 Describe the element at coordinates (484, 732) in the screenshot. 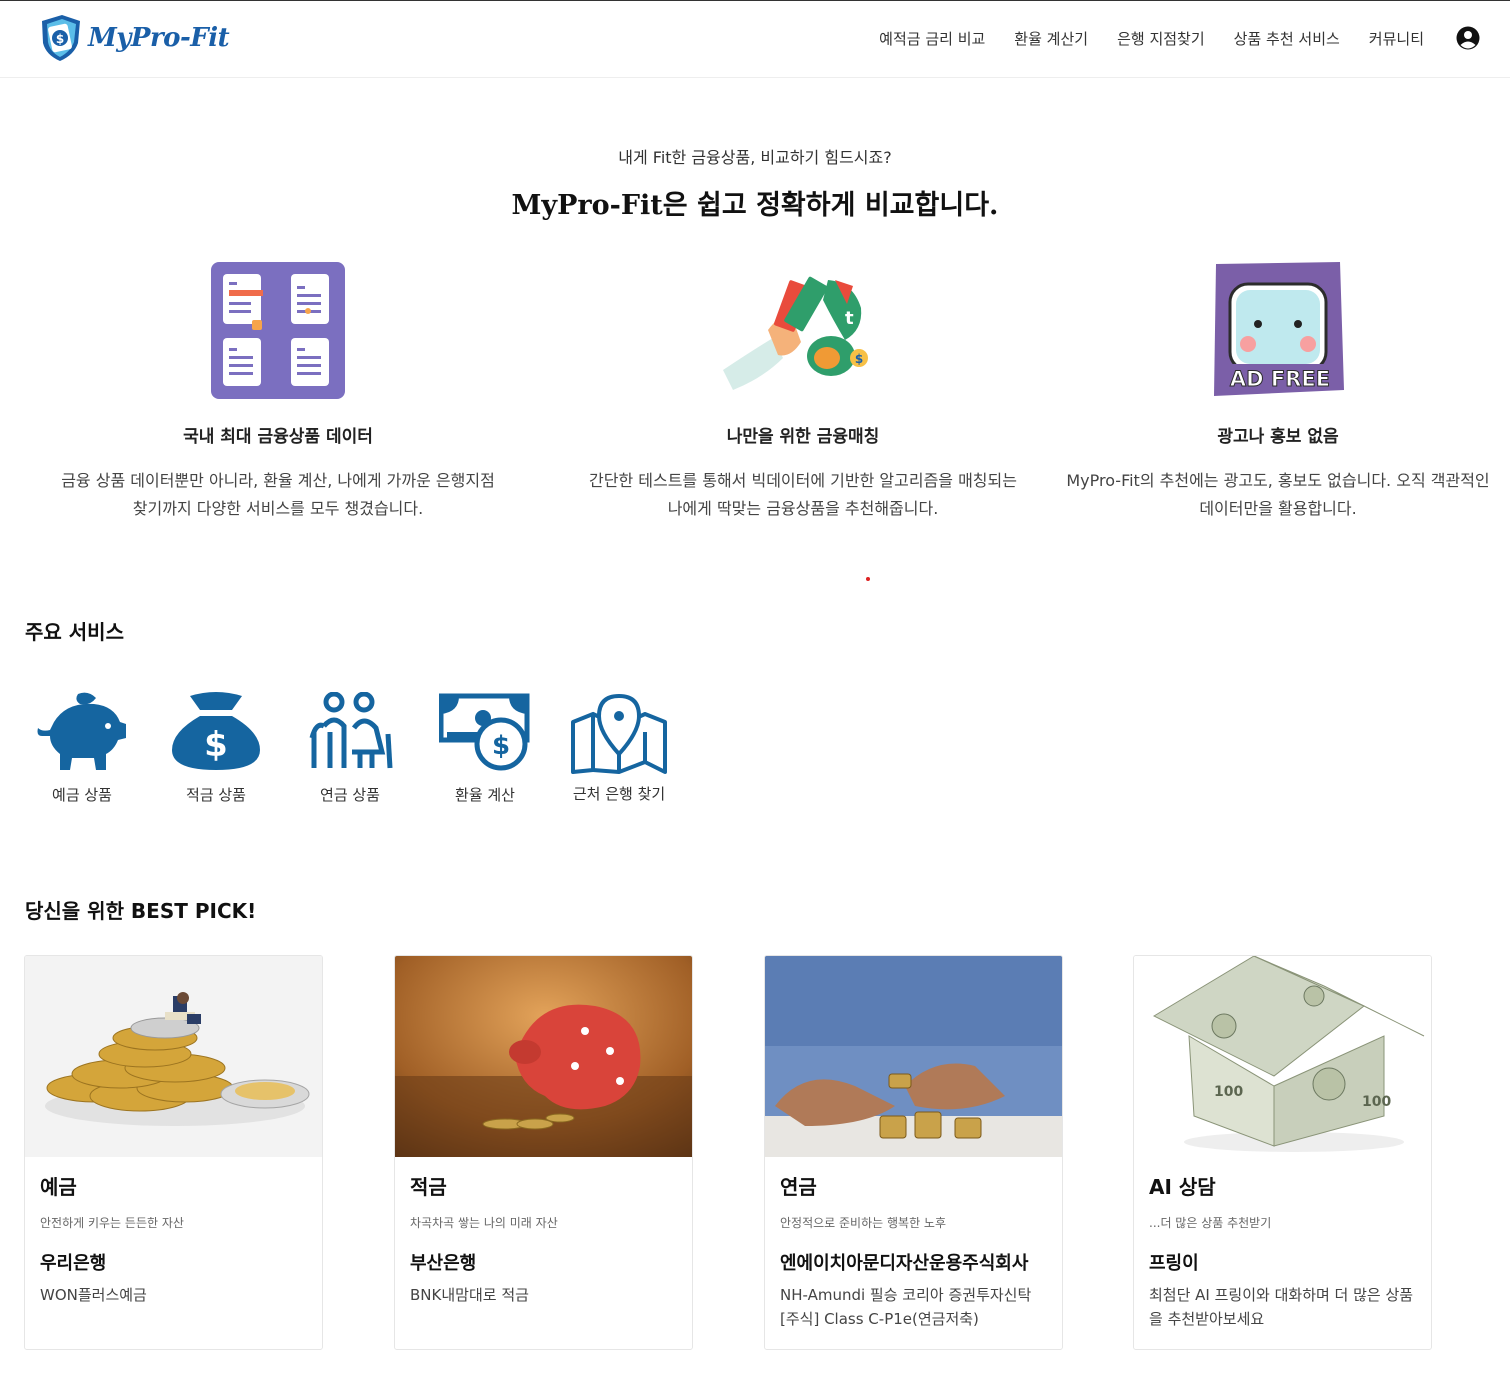

I see `banknote-icon: $` at that location.